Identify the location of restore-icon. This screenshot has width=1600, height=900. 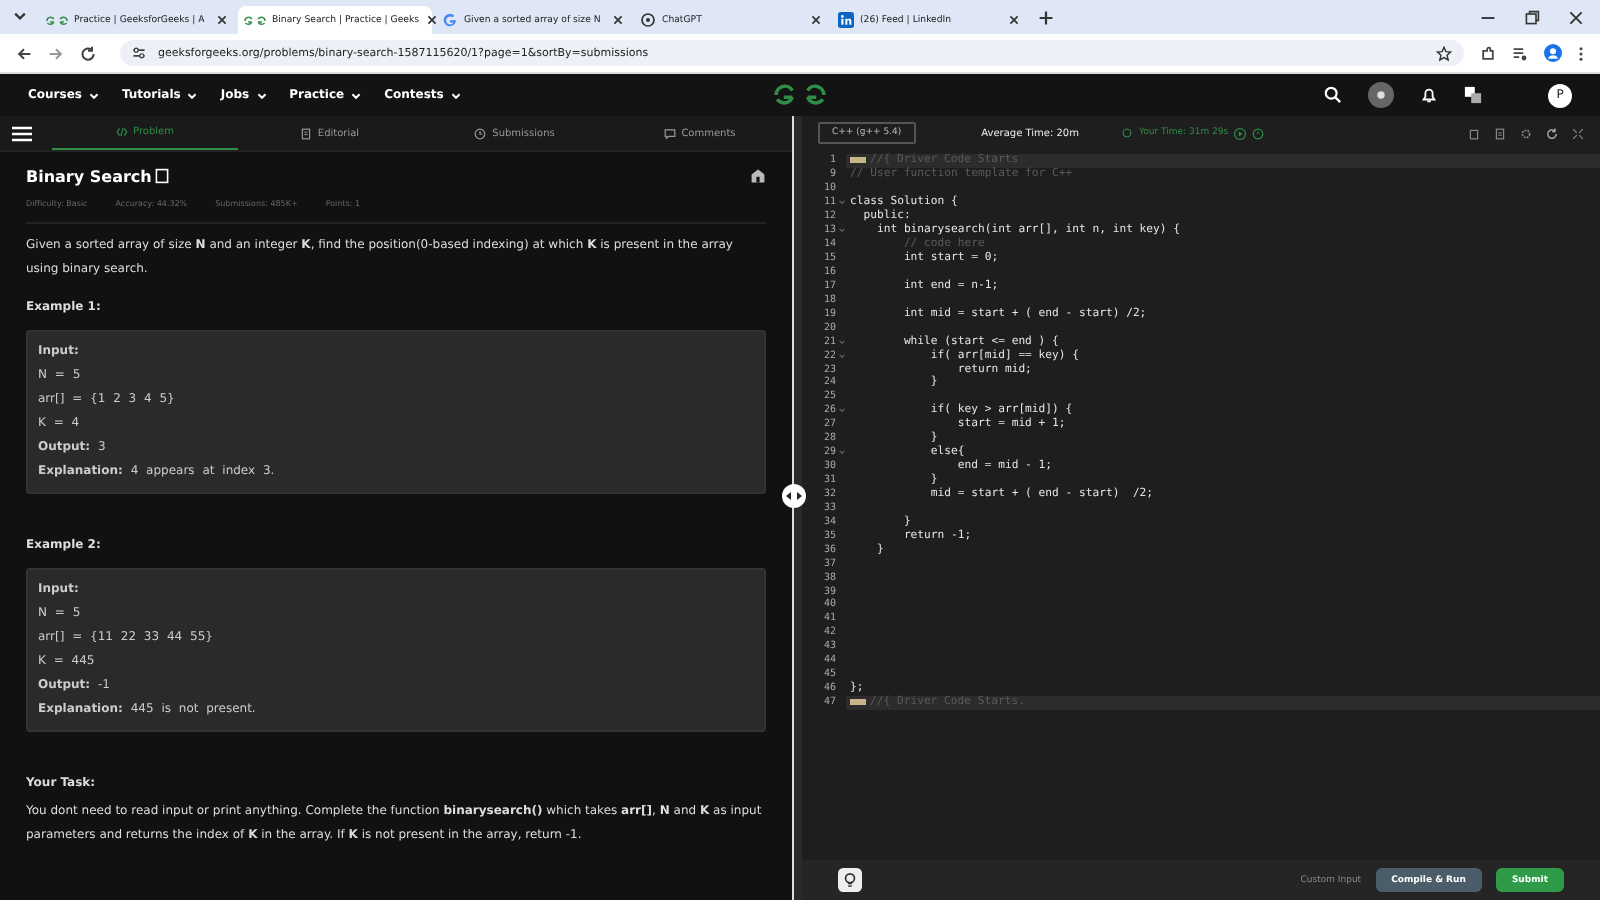
(1532, 18).